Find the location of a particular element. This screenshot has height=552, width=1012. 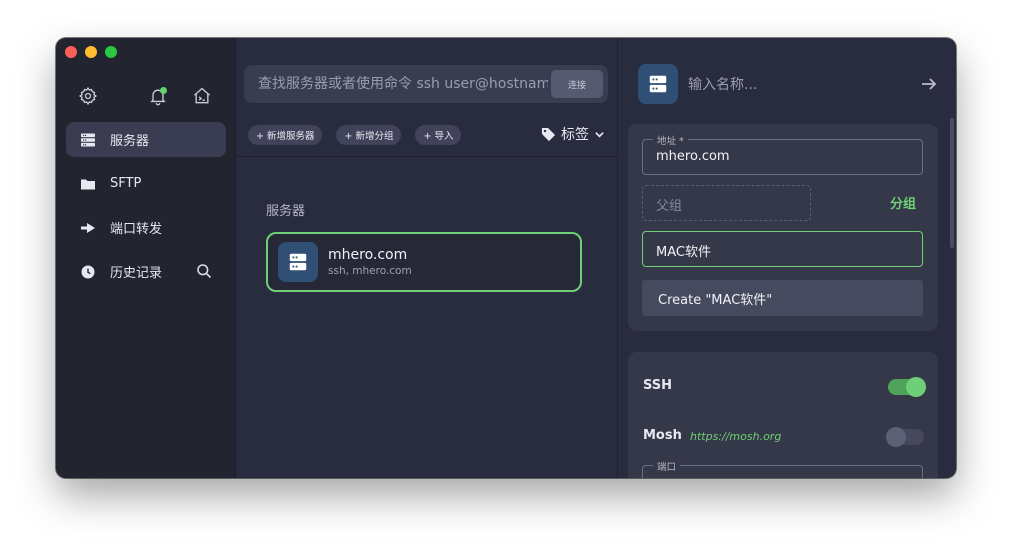

new-group-button: + 新增分组 is located at coordinates (369, 135).